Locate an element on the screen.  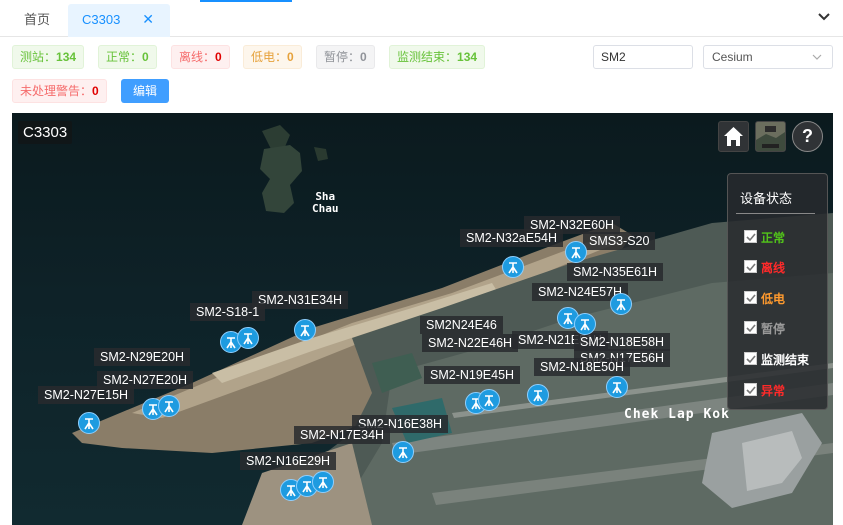
tab-home: 首页 is located at coordinates (37, 20).